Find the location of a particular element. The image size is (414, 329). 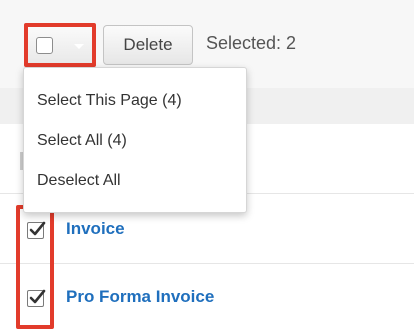

delete-button: Delete is located at coordinates (148, 45).